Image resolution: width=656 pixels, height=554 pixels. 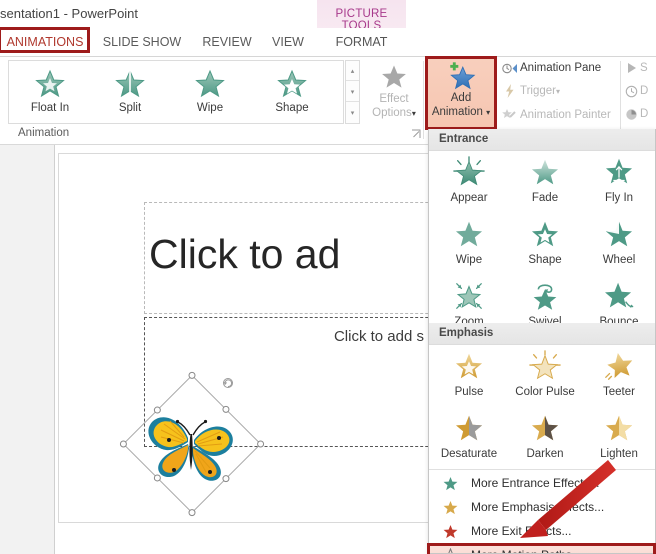 What do you see at coordinates (545, 392) in the screenshot?
I see `effect-label: Color Pulse` at bounding box center [545, 392].